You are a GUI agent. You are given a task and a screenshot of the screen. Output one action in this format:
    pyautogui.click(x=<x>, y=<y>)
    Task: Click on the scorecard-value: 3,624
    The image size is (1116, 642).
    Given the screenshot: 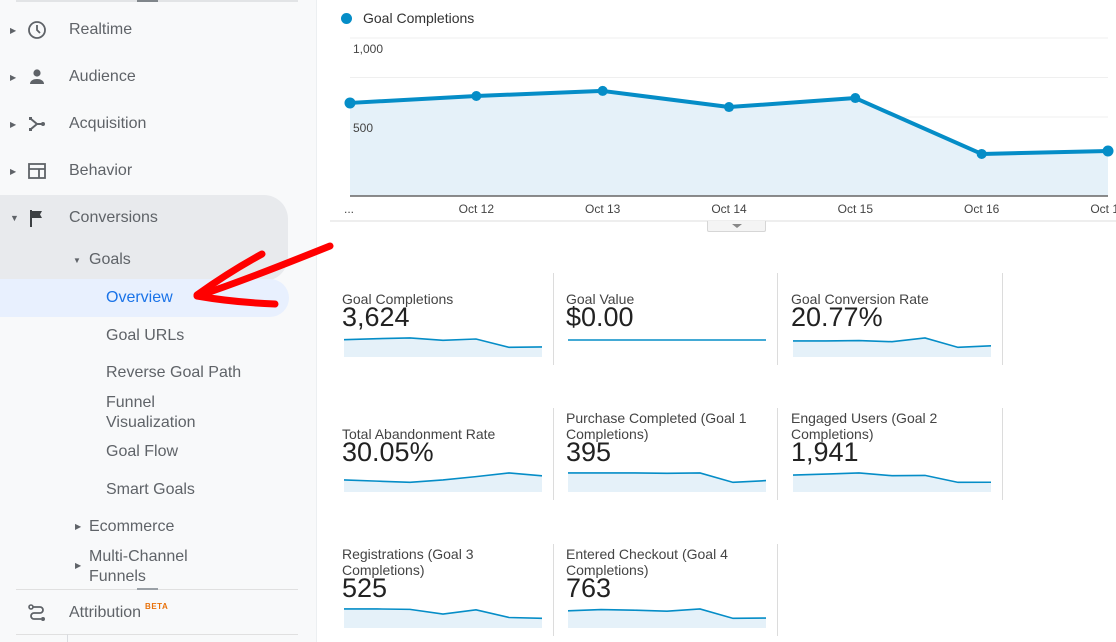 What is the action you would take?
    pyautogui.click(x=376, y=317)
    